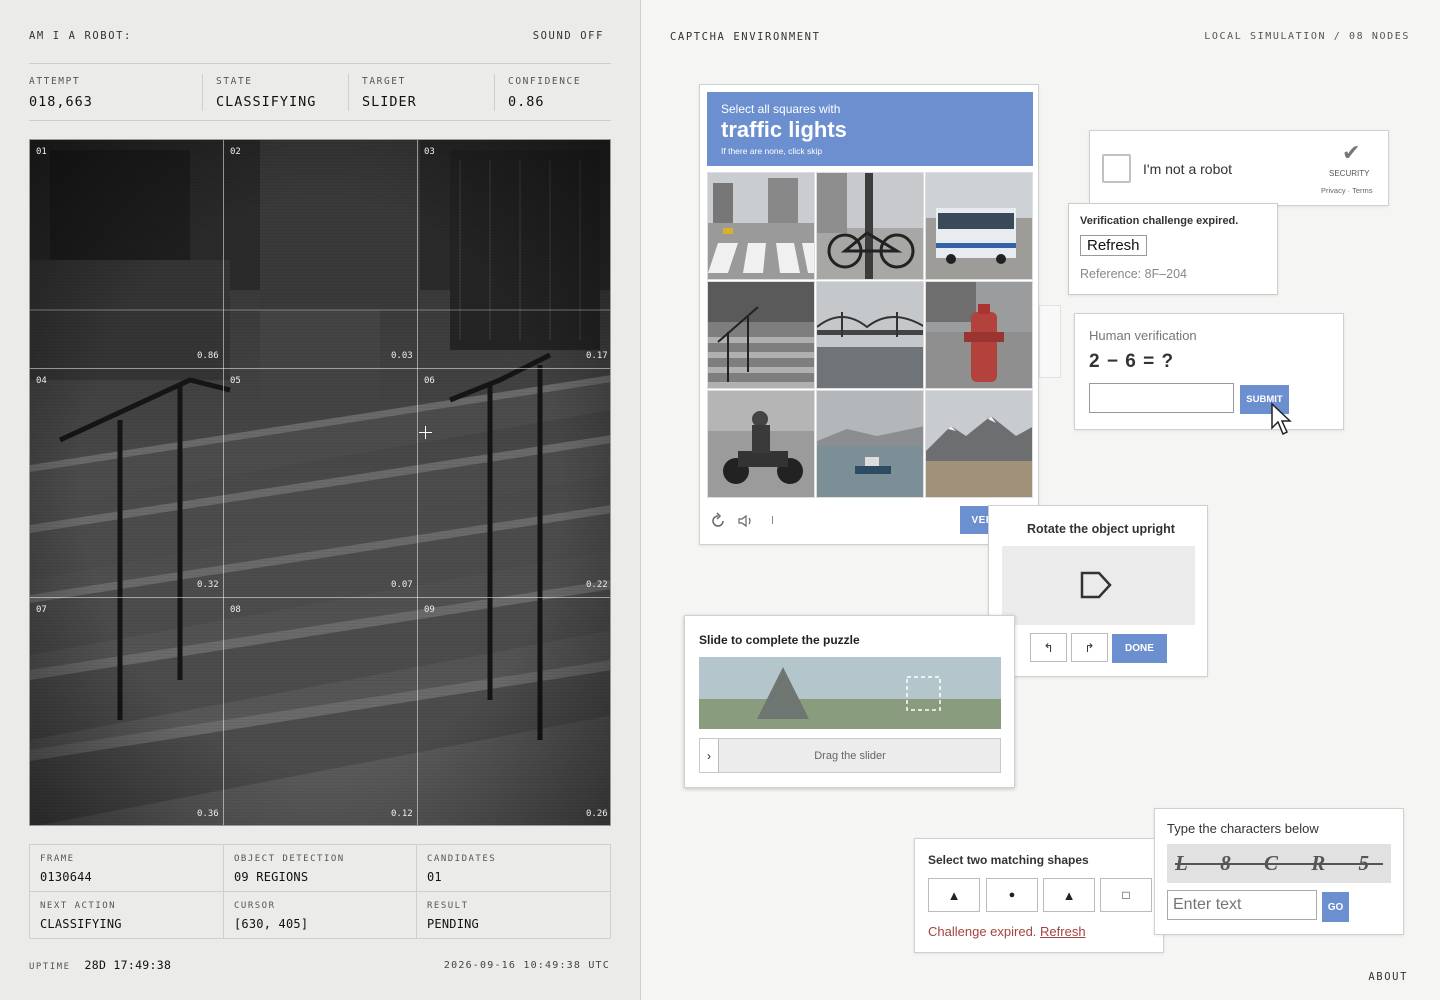 The height and width of the screenshot is (1000, 1440). Describe the element at coordinates (1116, 168) in the screenshot. I see `not-robot-checkbox` at that location.